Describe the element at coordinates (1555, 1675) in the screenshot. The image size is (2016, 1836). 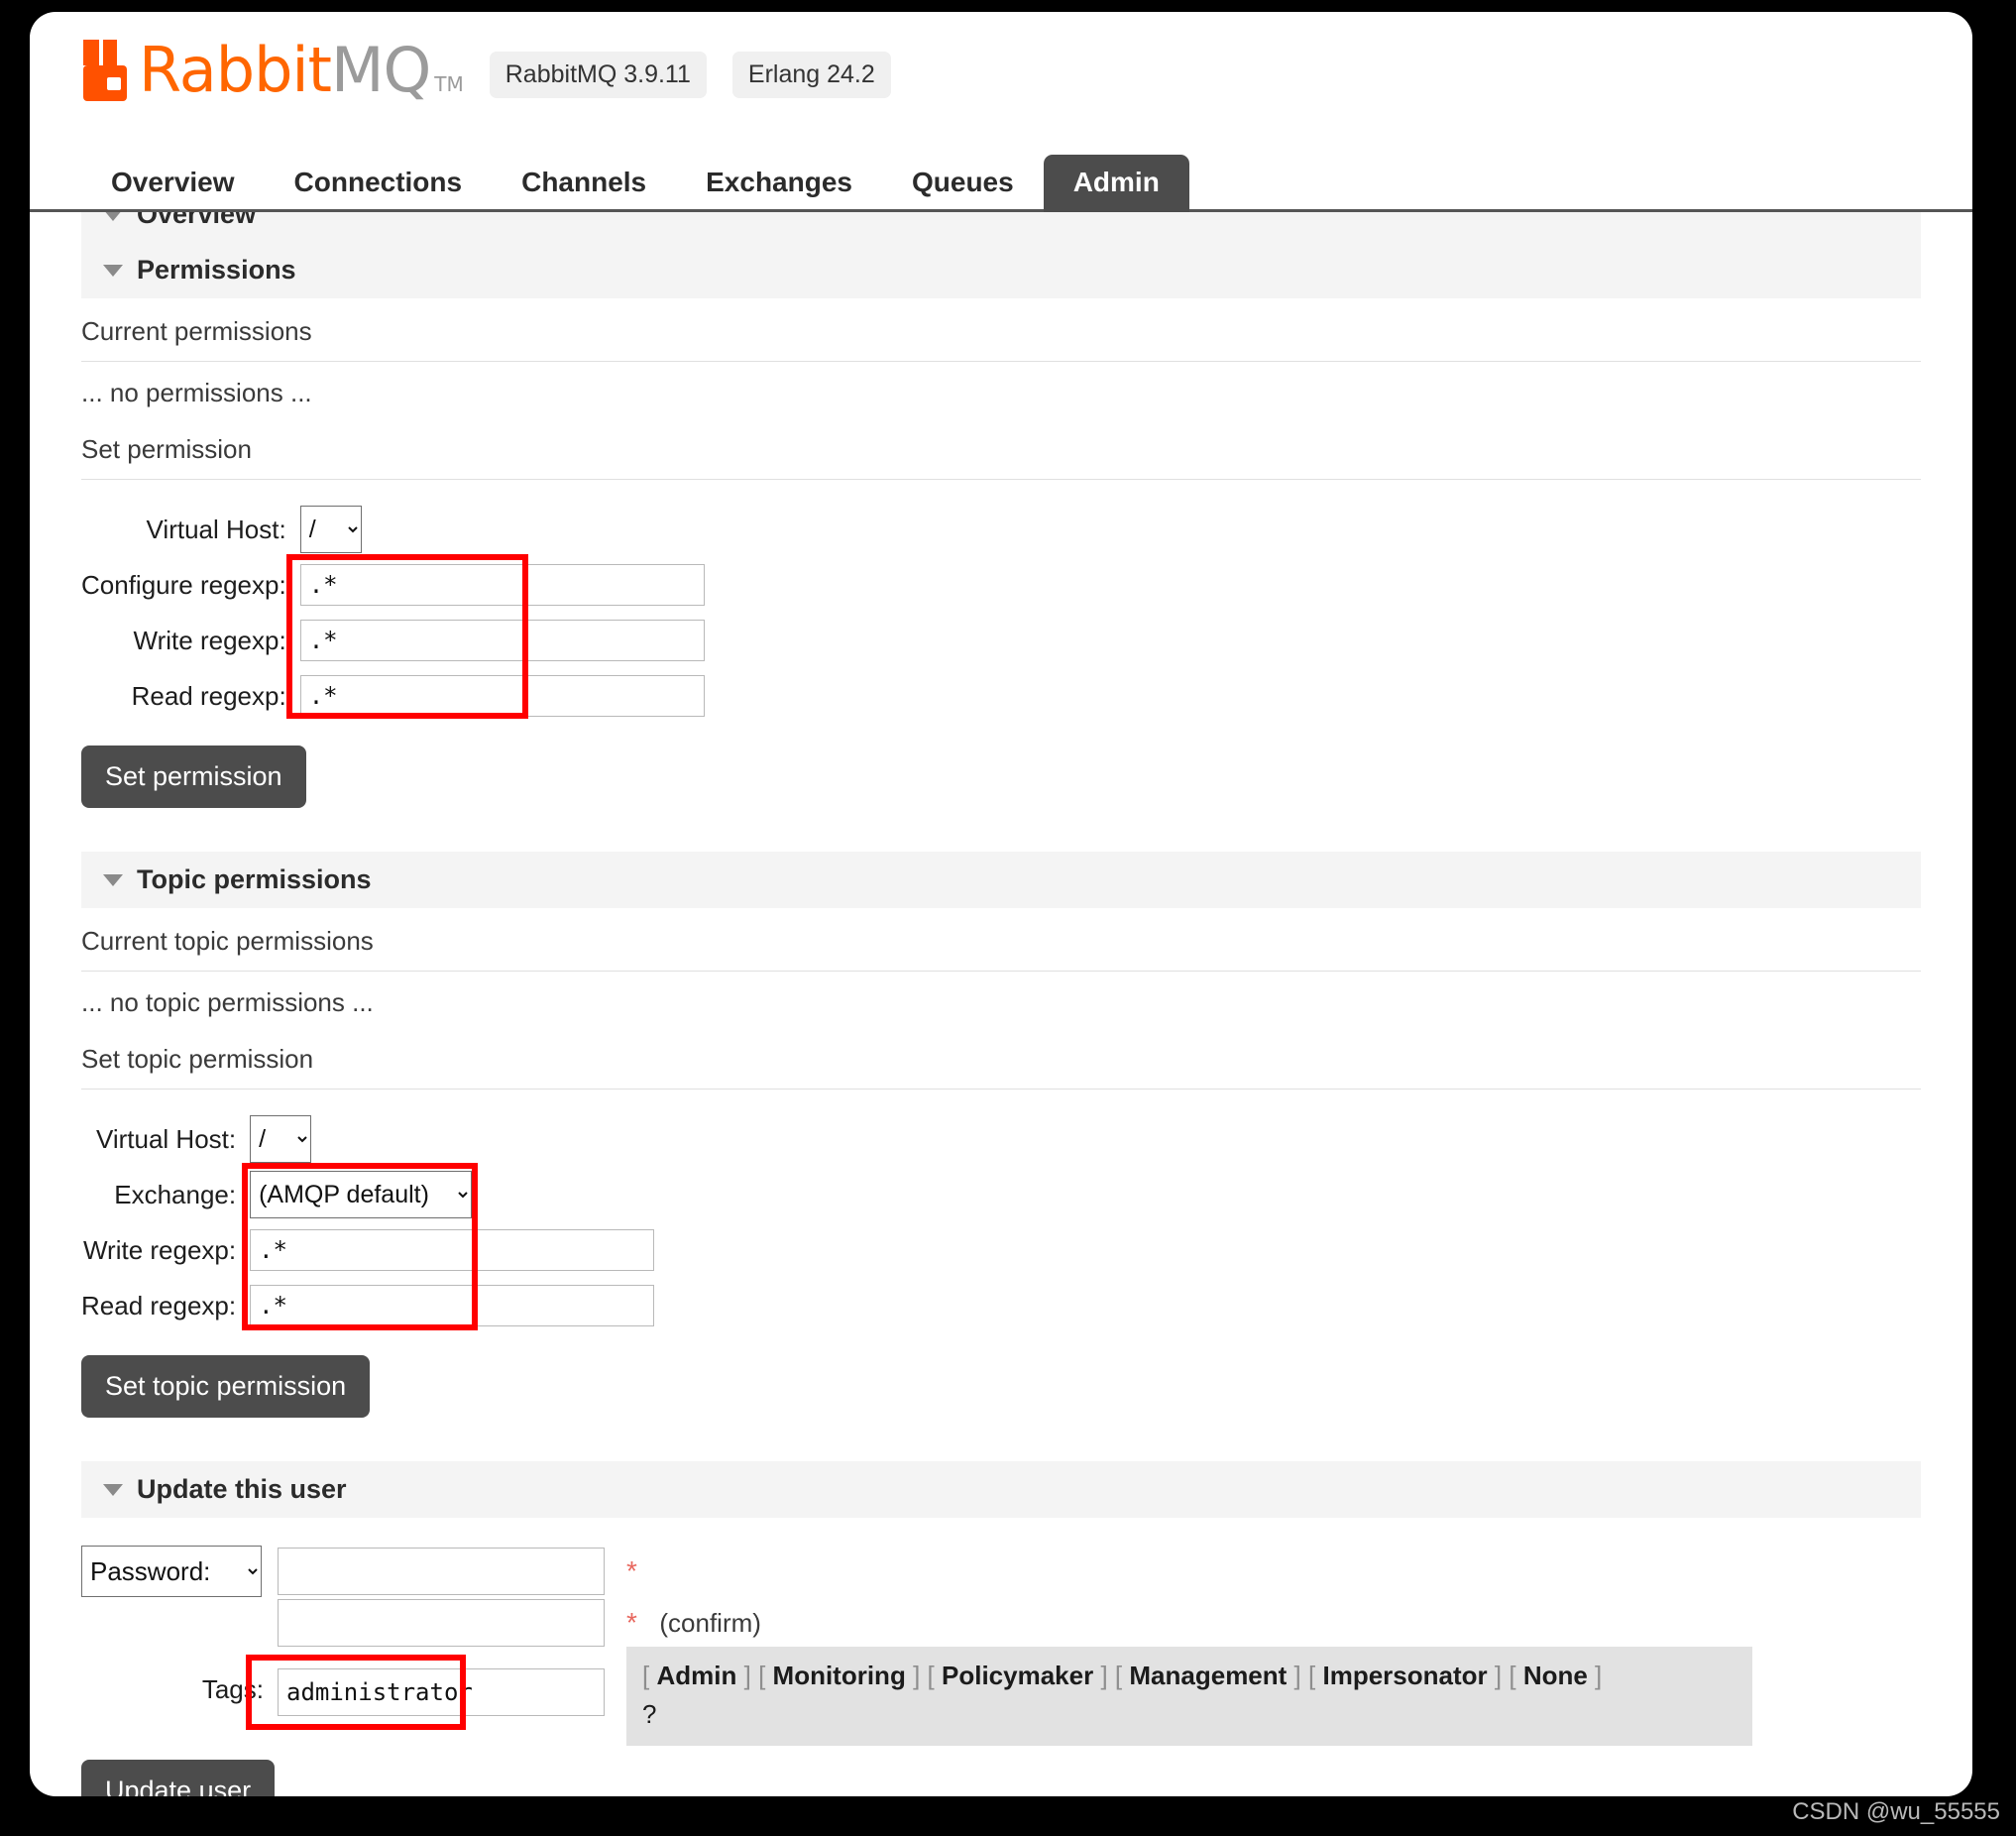
I see `tag-link-none: None` at that location.